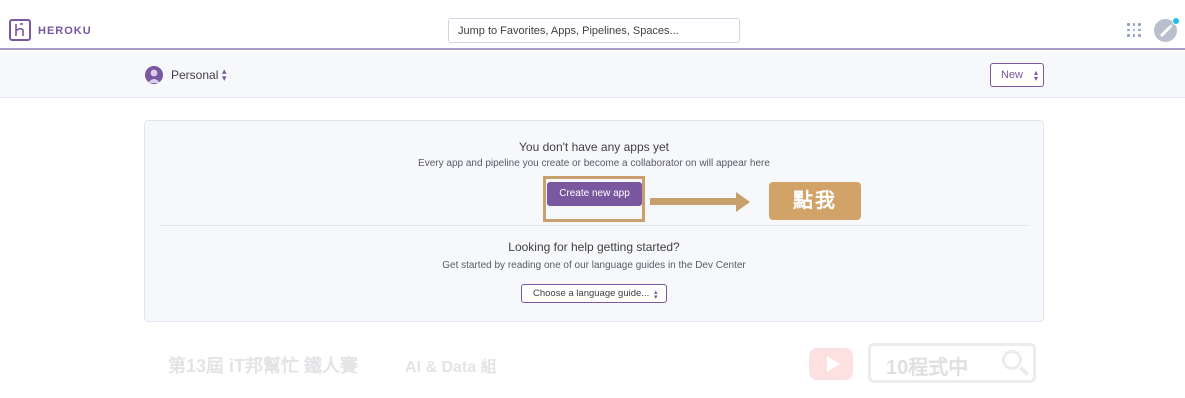 Image resolution: width=1185 pixels, height=398 pixels. Describe the element at coordinates (833, 364) in the screenshot. I see `play-icon` at that location.